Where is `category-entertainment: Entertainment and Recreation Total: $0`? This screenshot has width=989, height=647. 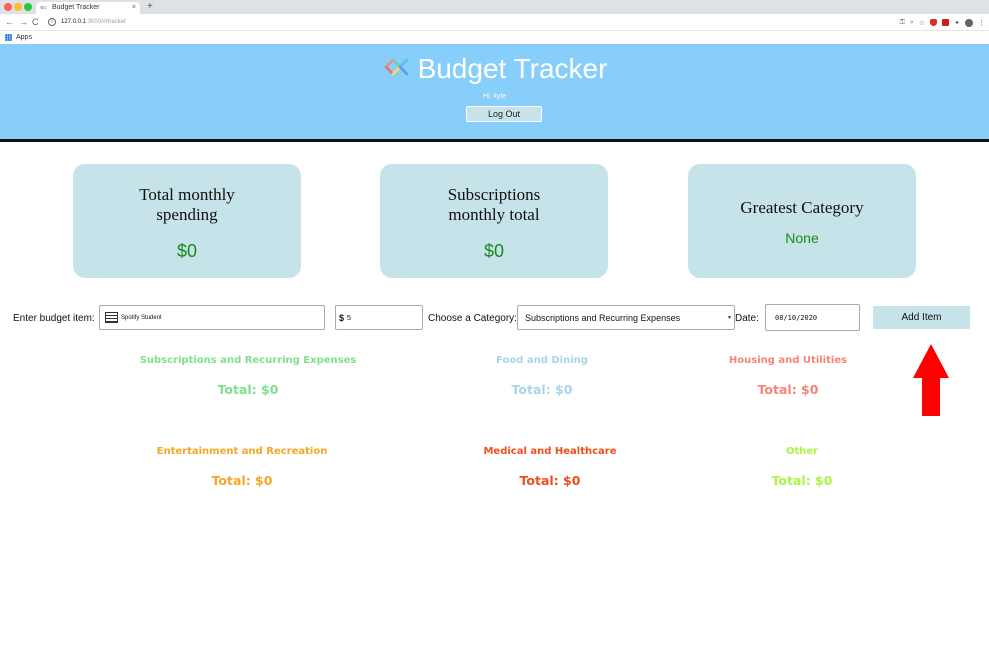 category-entertainment: Entertainment and Recreation Total: $0 is located at coordinates (242, 467).